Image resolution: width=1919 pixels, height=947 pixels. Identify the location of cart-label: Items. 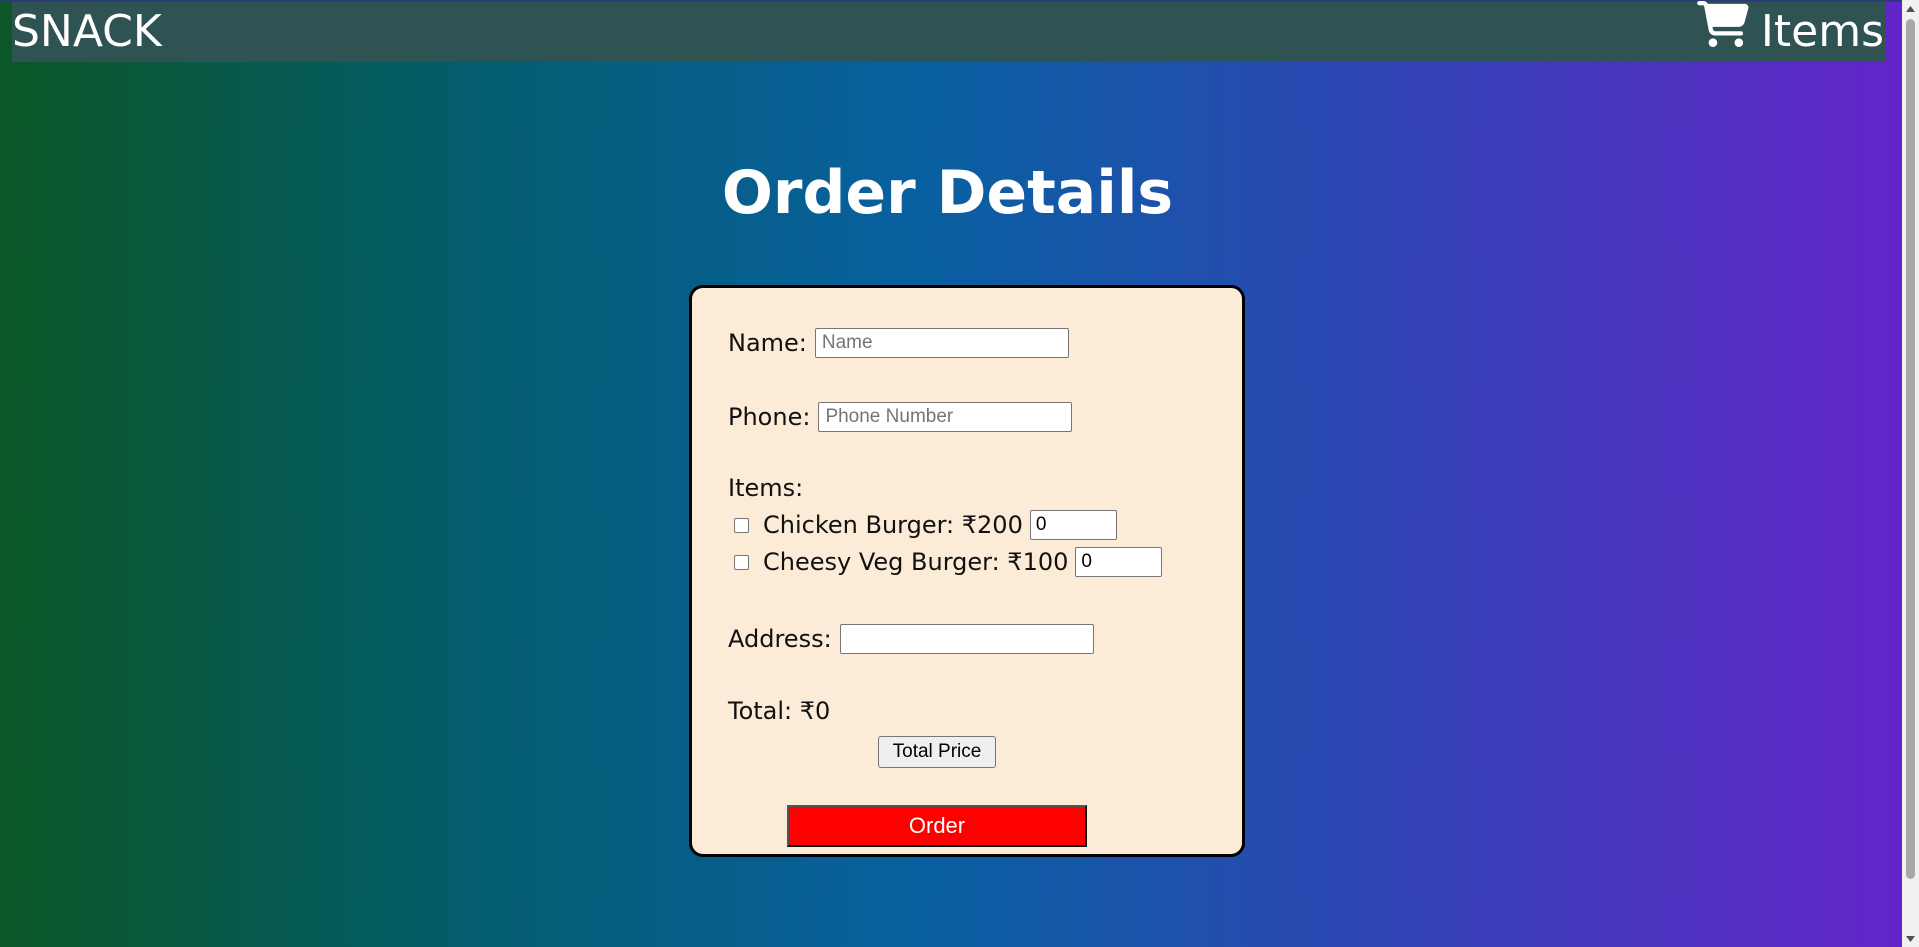
(1822, 31).